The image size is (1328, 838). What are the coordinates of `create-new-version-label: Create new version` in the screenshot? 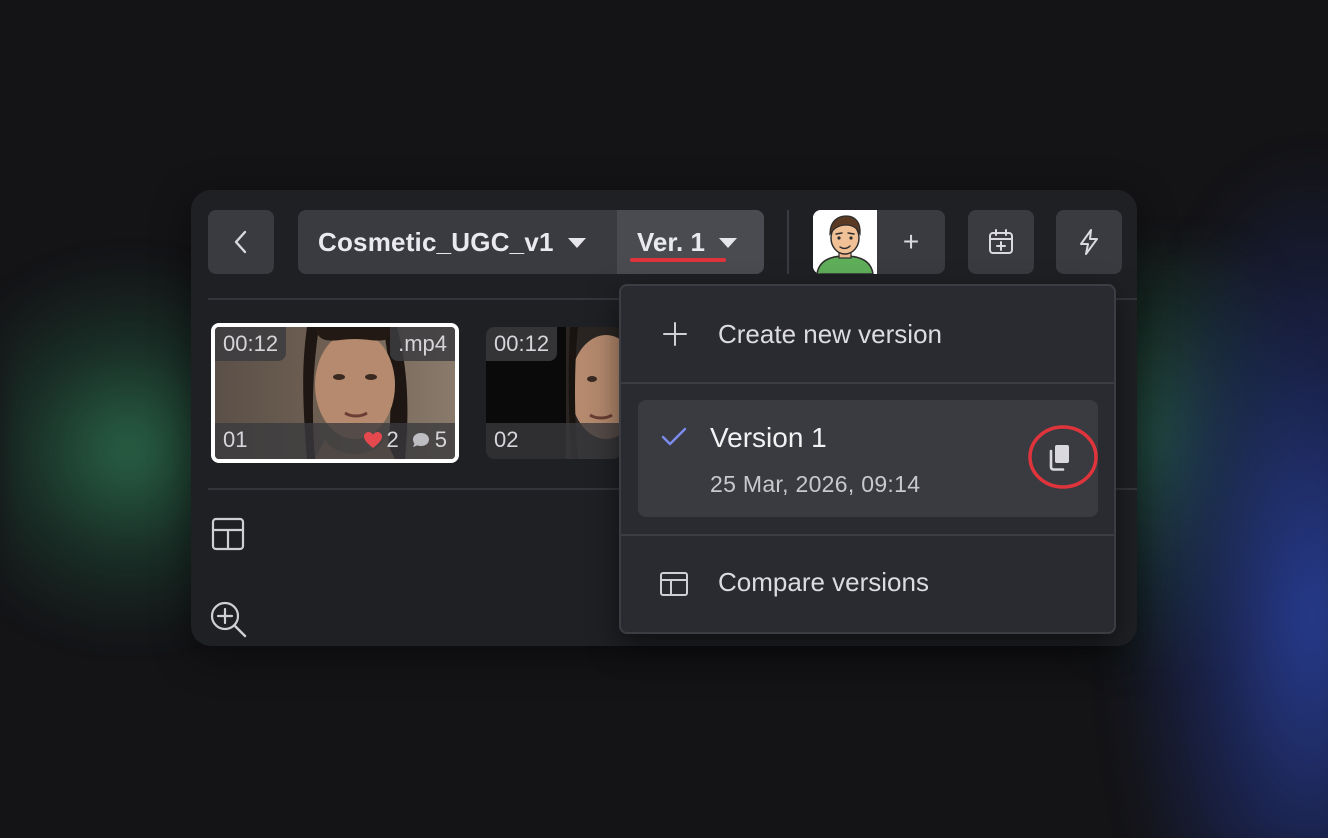 It's located at (830, 334).